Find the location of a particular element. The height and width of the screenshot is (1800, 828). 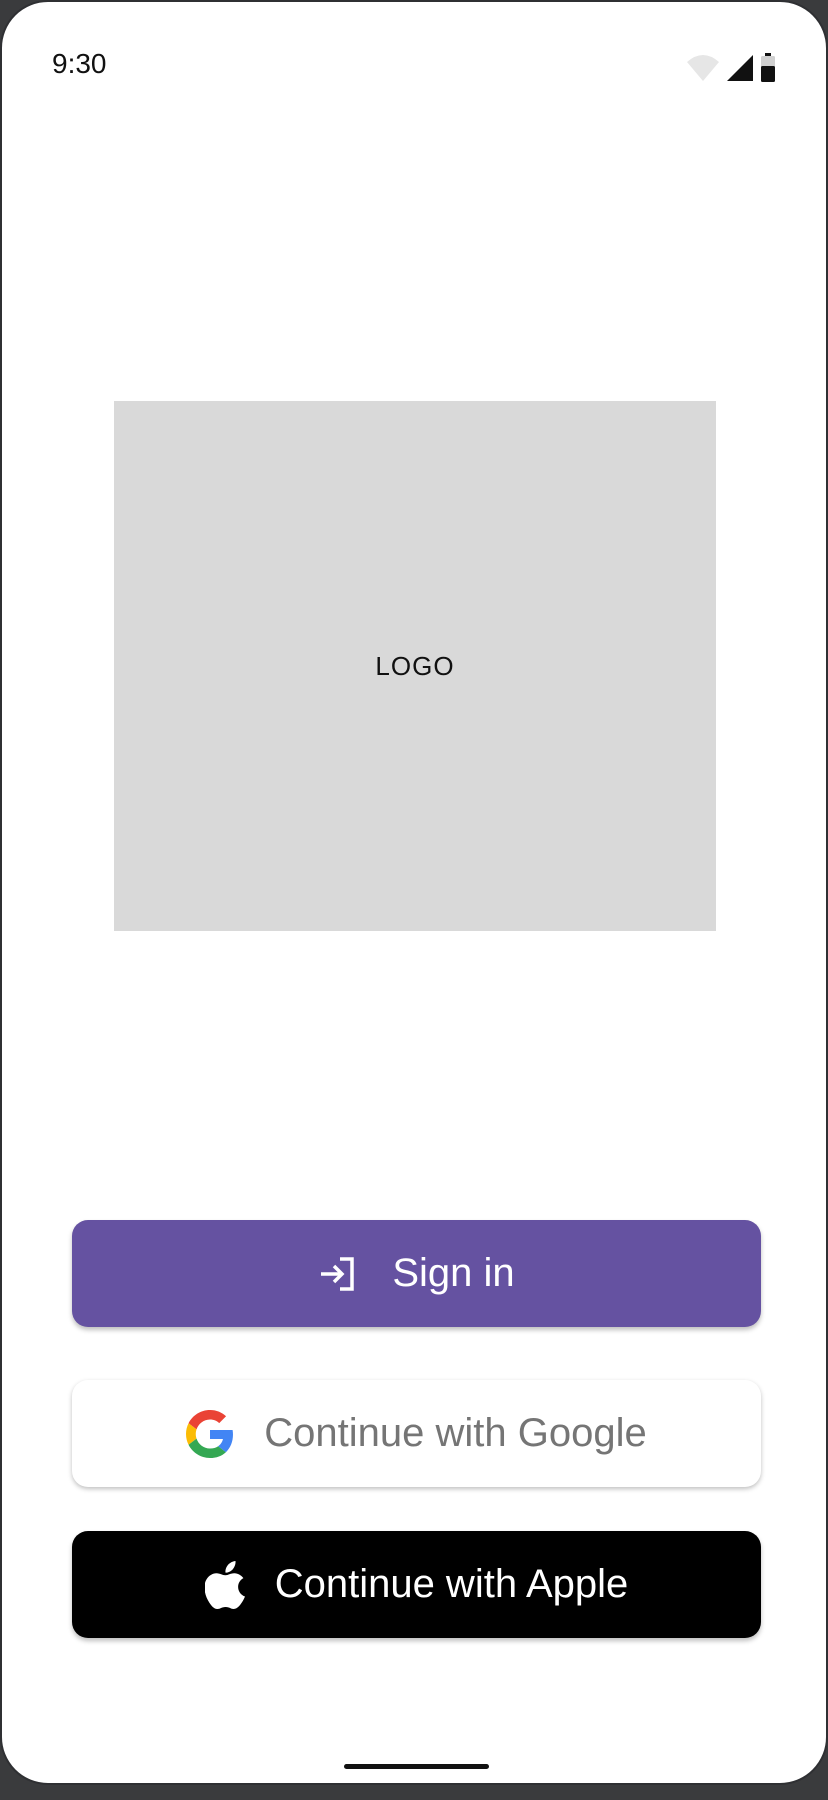

status-bar: 9:30 is located at coordinates (414, 57).